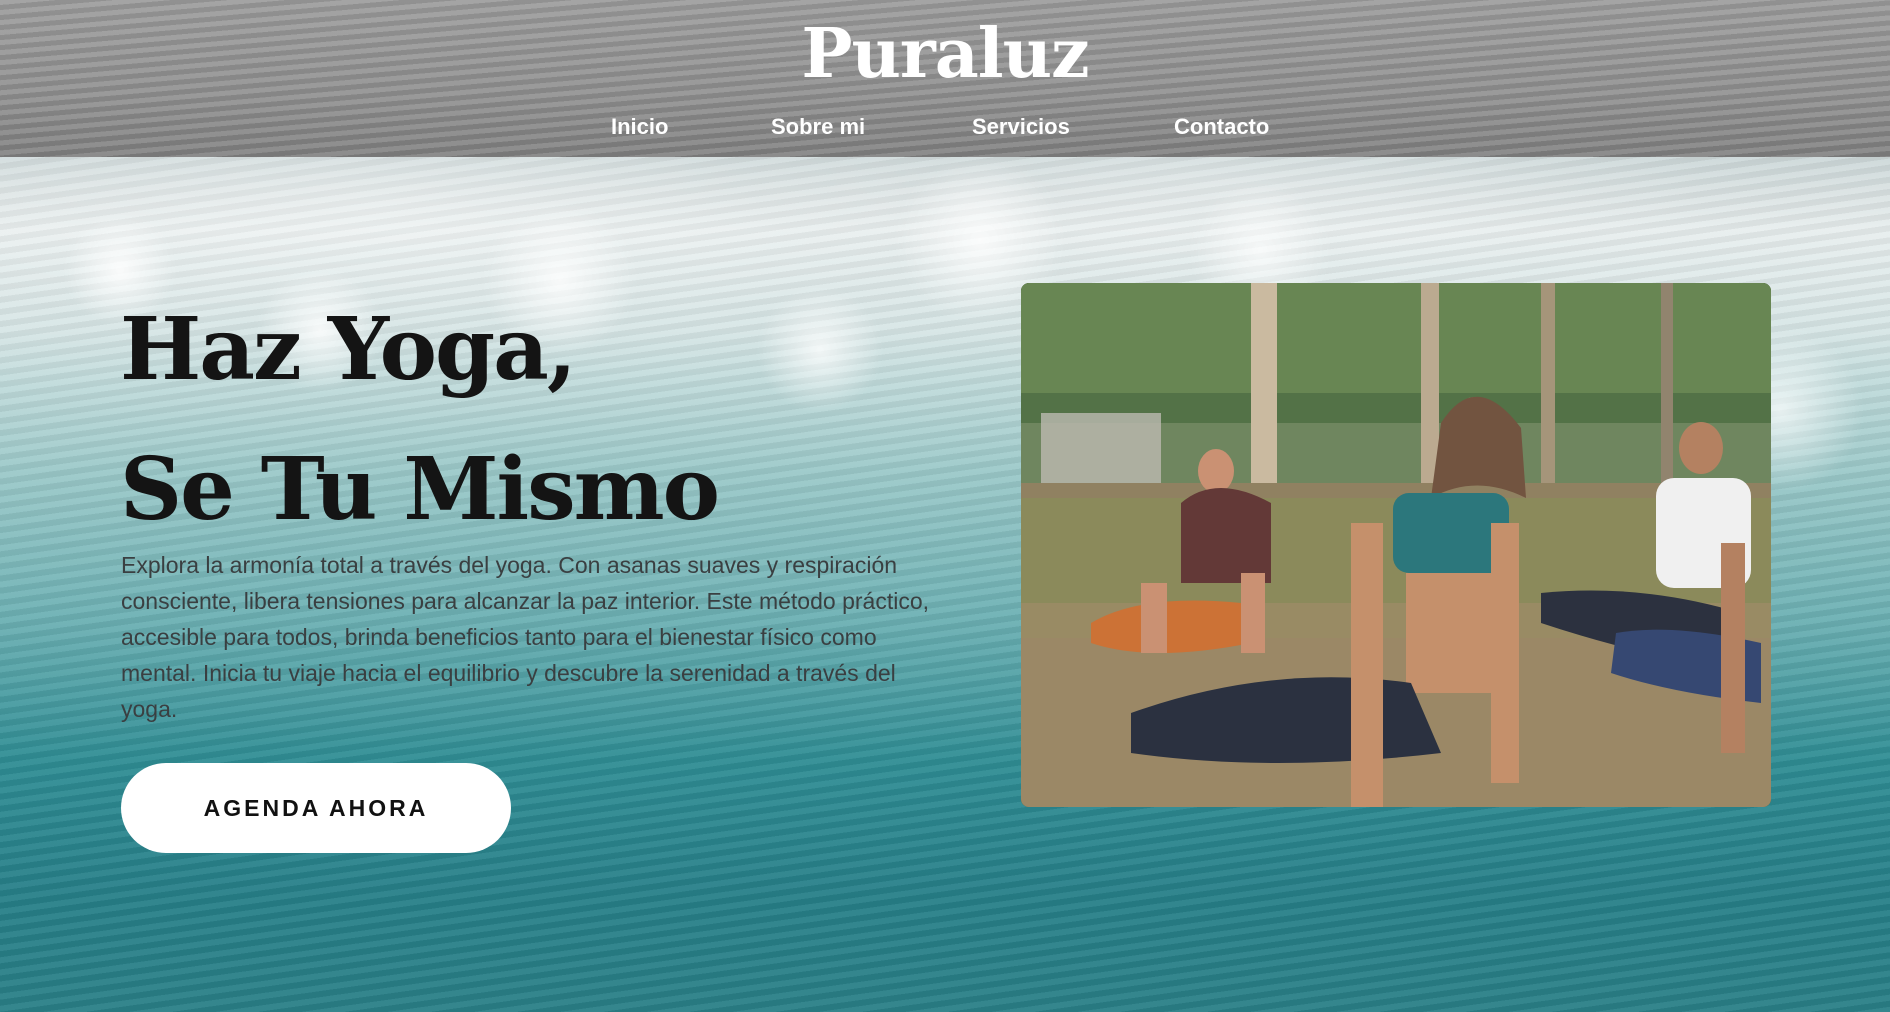  I want to click on hero-title: Haz Yoga, Se Tu Mismo, so click(420, 420).